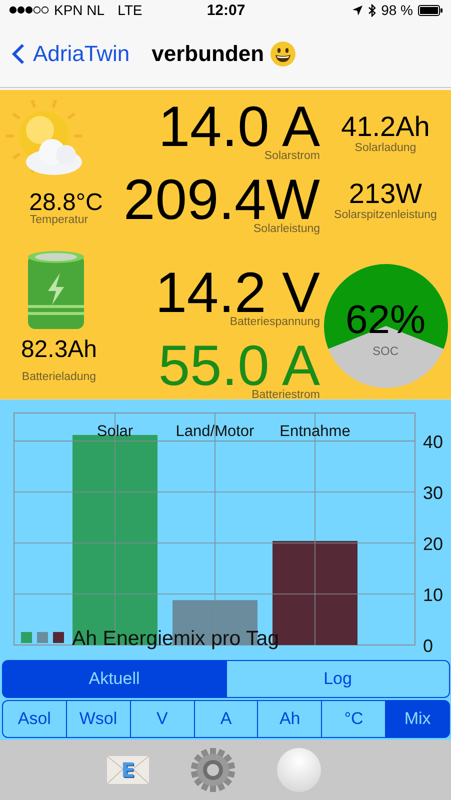 The image size is (451, 800). What do you see at coordinates (385, 194) in the screenshot?
I see `solar-peak-value: 213W` at bounding box center [385, 194].